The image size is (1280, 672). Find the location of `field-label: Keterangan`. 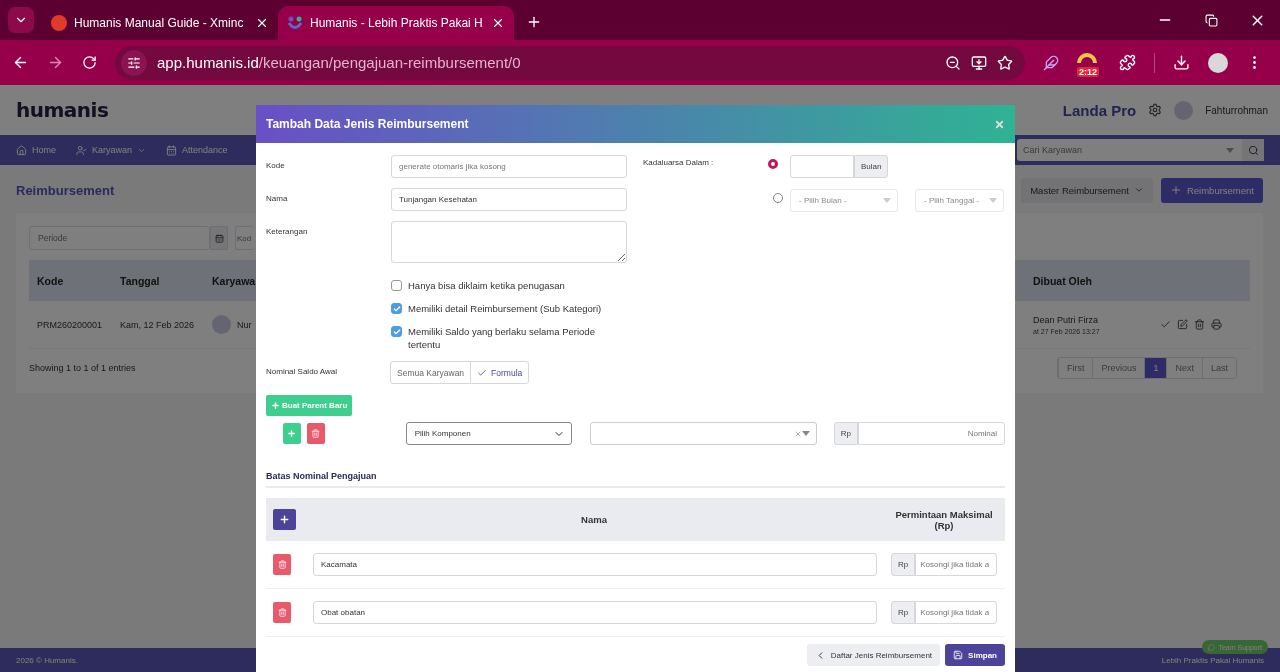

field-label: Keterangan is located at coordinates (287, 231).